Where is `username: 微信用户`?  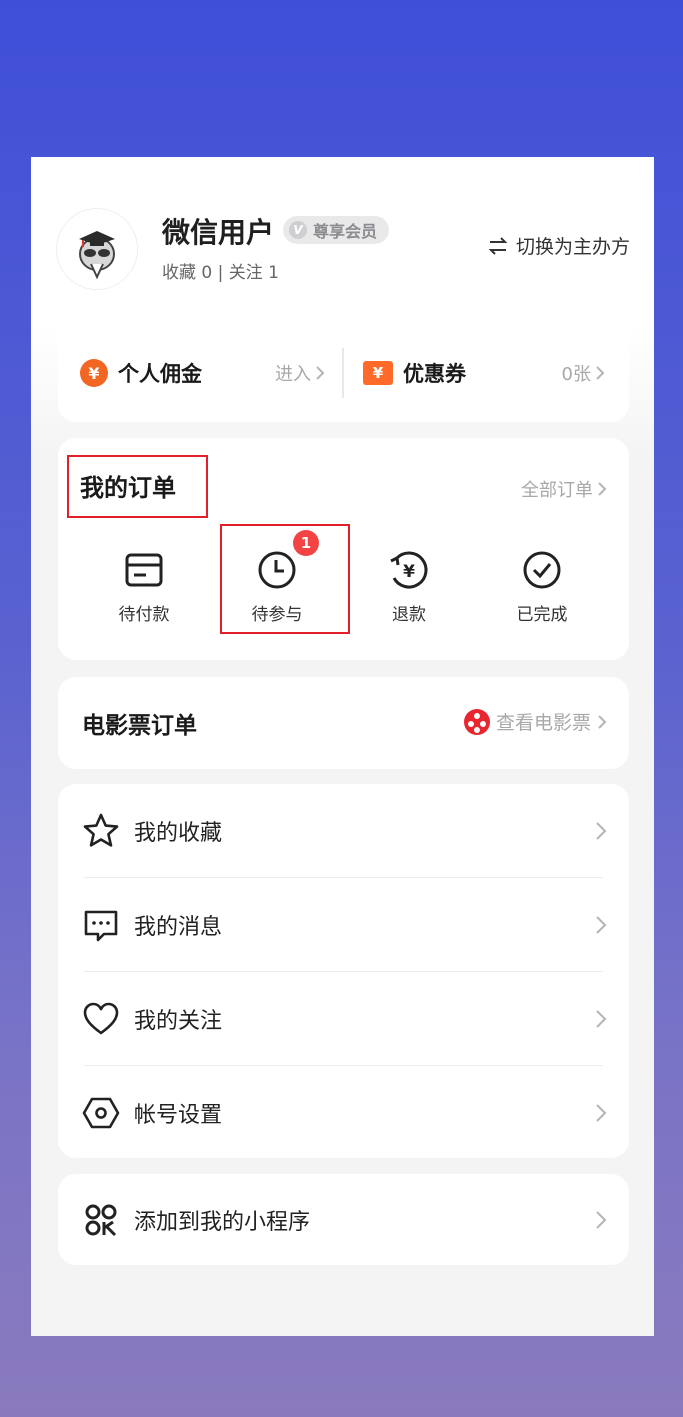 username: 微信用户 is located at coordinates (218, 232).